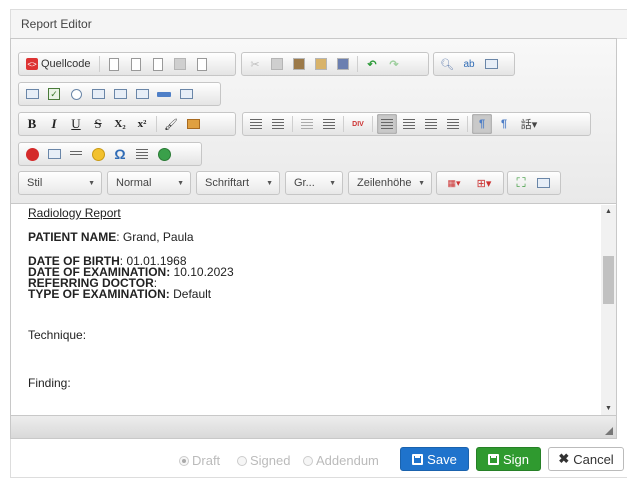 The height and width of the screenshot is (478, 627). I want to click on iframe-button, so click(164, 154).